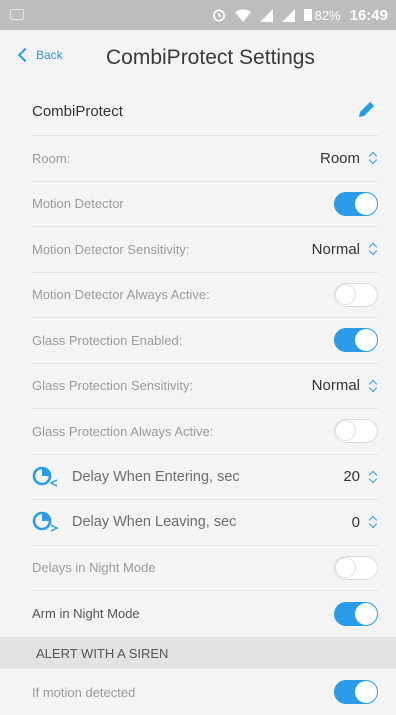  What do you see at coordinates (355, 522) in the screenshot?
I see `delay-leaving-value: 0` at bounding box center [355, 522].